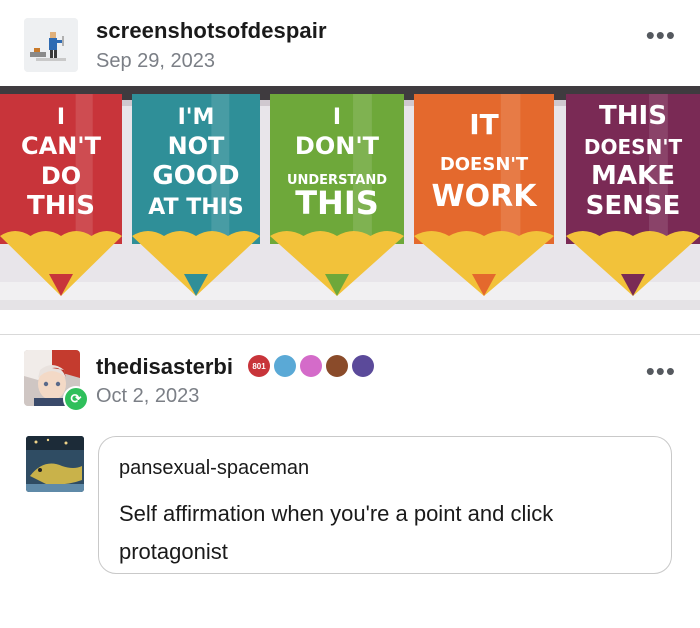  I want to click on banner-text: MAKE, so click(633, 176).